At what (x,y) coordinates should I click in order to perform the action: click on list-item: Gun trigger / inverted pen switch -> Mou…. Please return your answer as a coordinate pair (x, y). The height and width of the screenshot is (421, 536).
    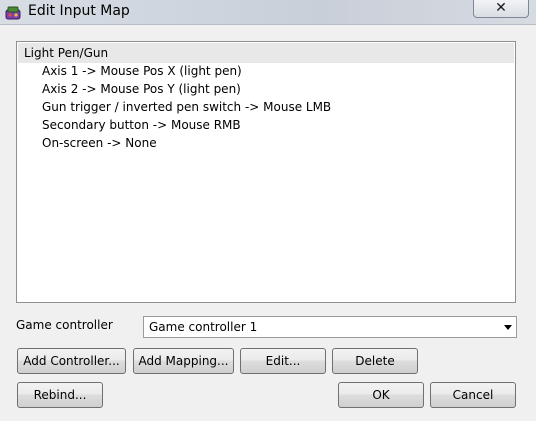
    Looking at the image, I should click on (186, 107).